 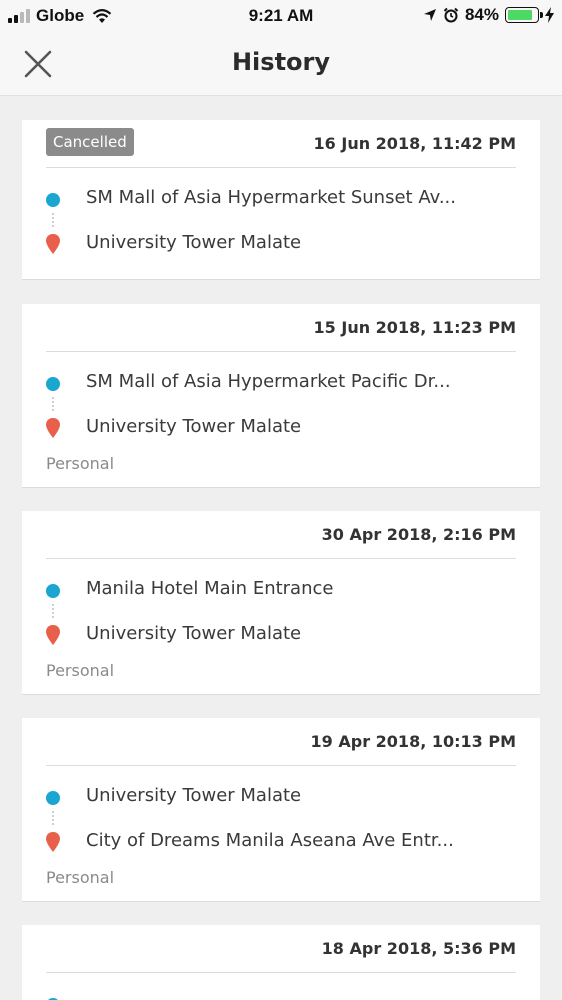 What do you see at coordinates (451, 15) in the screenshot?
I see `alarm-icon` at bounding box center [451, 15].